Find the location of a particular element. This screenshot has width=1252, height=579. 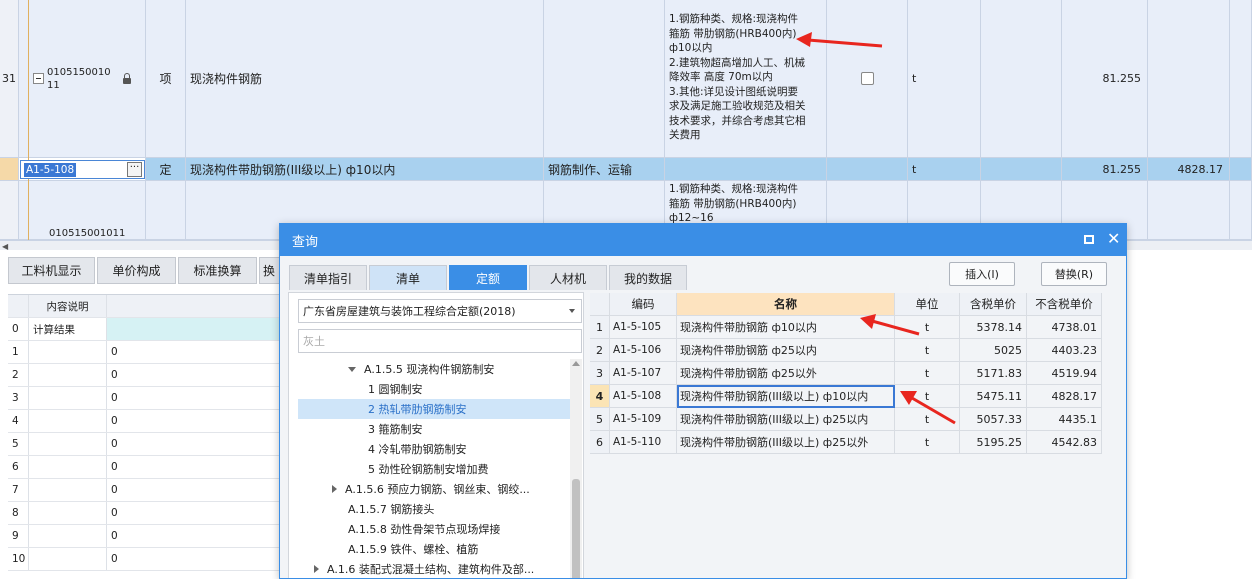

scroll-up-icon is located at coordinates (576, 363).